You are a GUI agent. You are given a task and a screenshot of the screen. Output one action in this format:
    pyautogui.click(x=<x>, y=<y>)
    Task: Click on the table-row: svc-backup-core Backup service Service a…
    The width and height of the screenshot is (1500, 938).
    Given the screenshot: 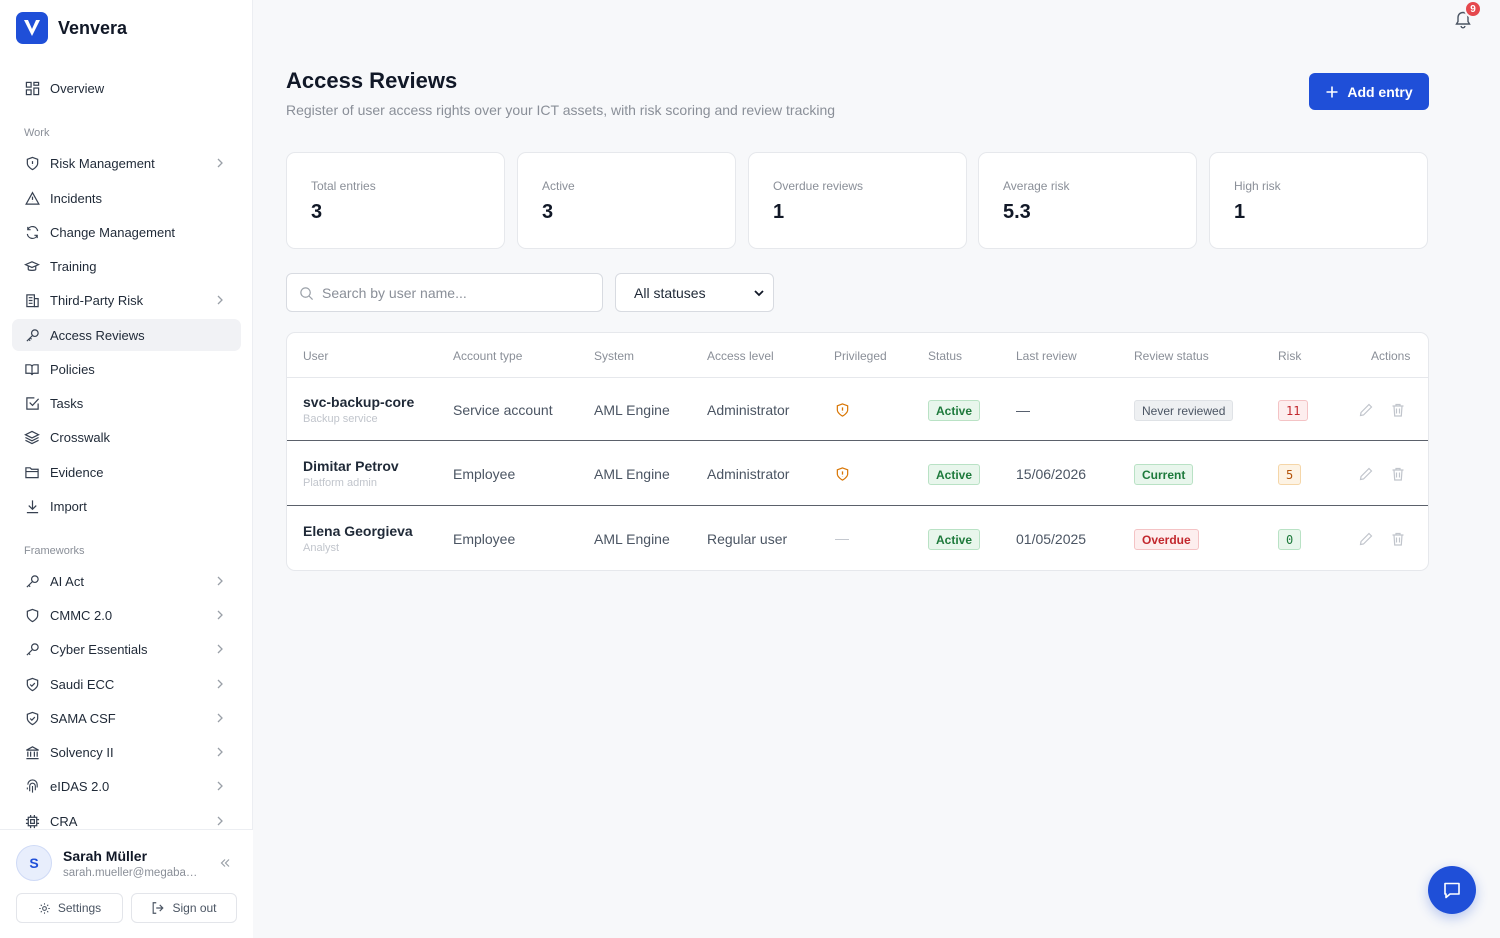 What is the action you would take?
    pyautogui.click(x=857, y=409)
    